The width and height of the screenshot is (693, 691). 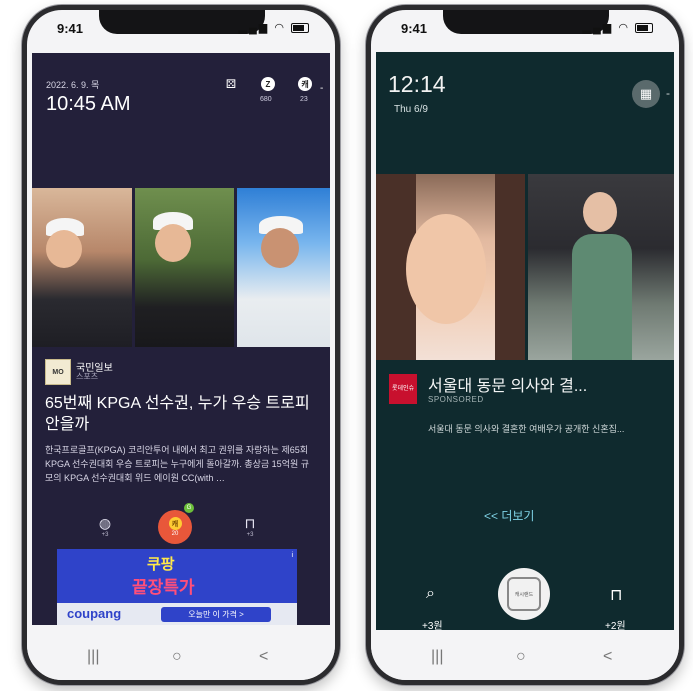 I want to click on center-reward-button: 캐 20, so click(x=175, y=527).